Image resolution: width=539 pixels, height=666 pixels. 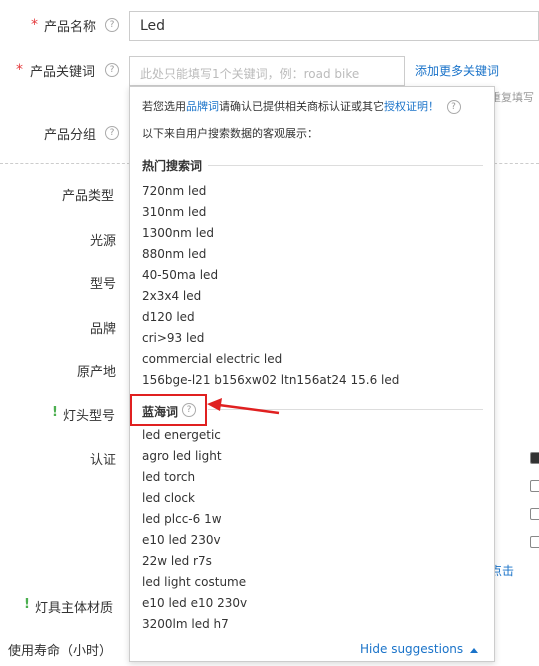 I want to click on product-name-input: Led, so click(x=334, y=26).